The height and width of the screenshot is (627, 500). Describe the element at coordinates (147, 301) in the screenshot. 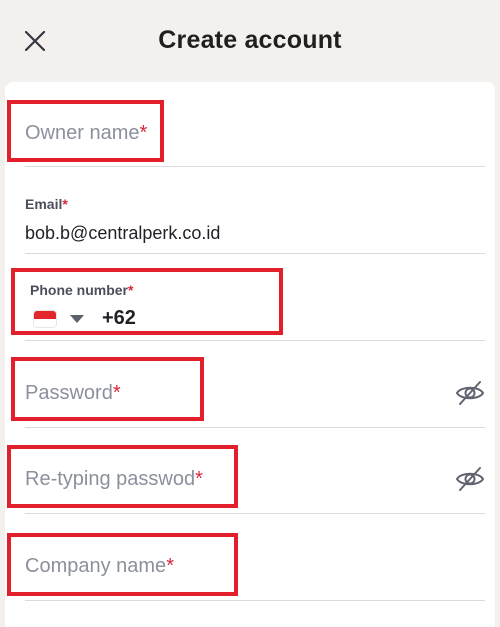

I see `highlight-box-phone` at that location.